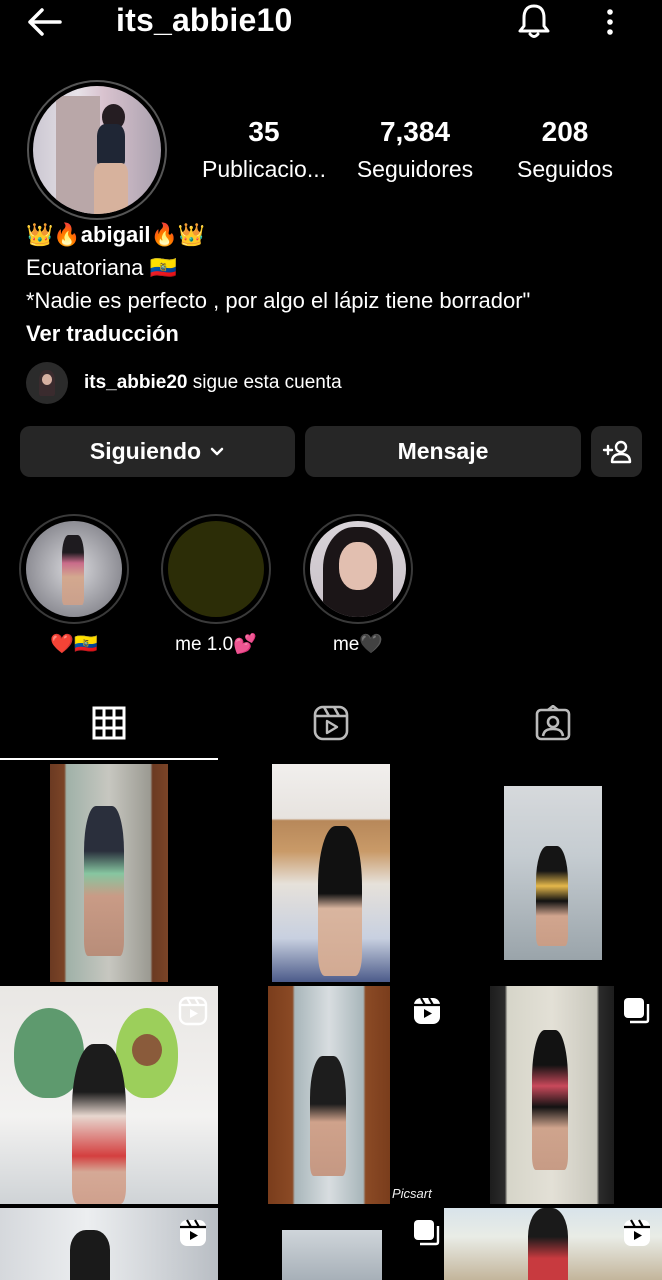  I want to click on profile-username: its_abbie10, so click(204, 20).